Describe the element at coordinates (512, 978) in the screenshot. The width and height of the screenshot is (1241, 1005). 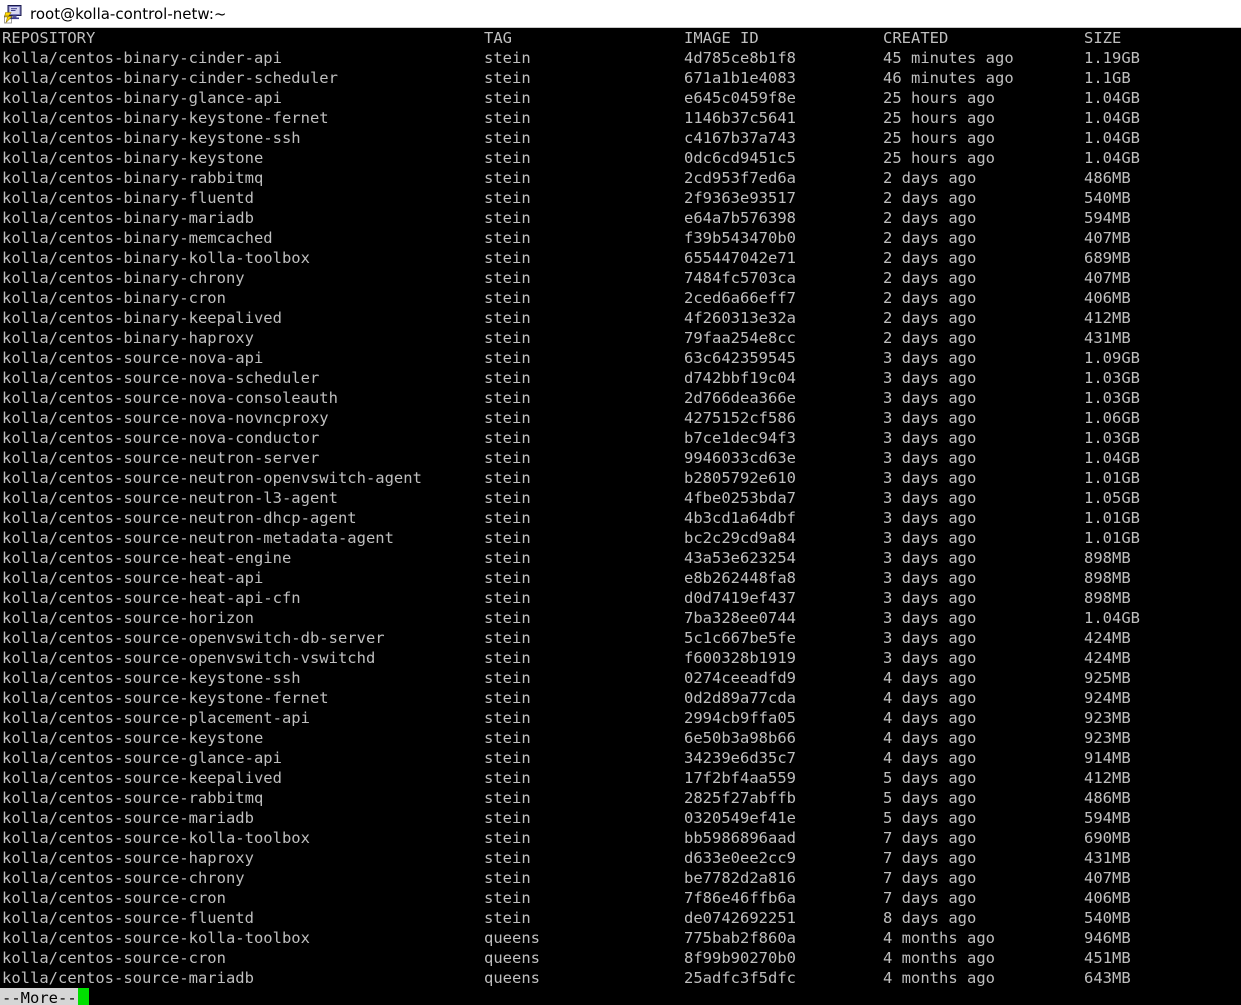
I see `cell-tag: queens` at that location.